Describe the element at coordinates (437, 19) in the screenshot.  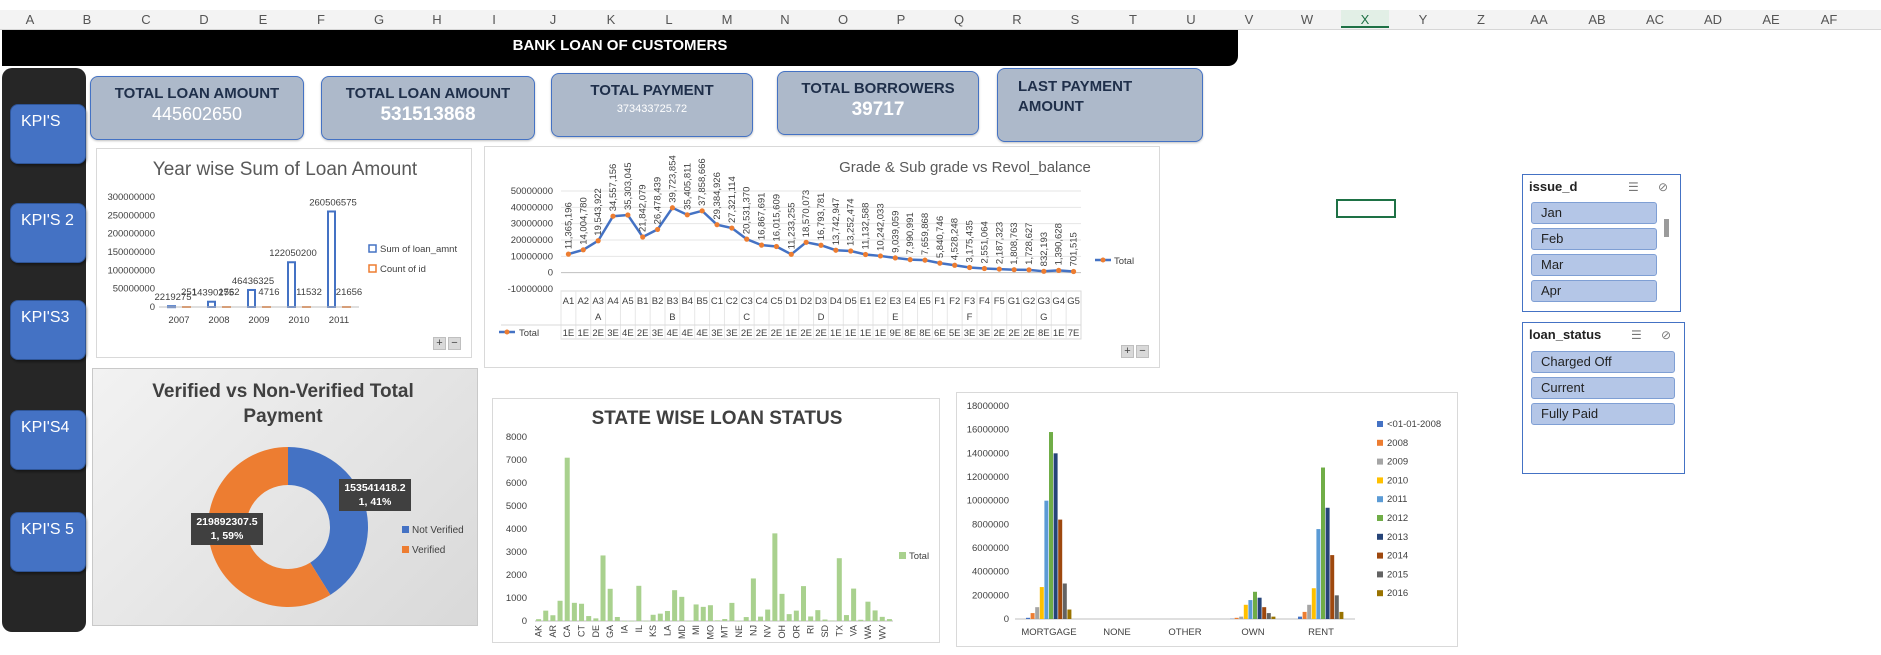
I see `column-header-h: H` at that location.